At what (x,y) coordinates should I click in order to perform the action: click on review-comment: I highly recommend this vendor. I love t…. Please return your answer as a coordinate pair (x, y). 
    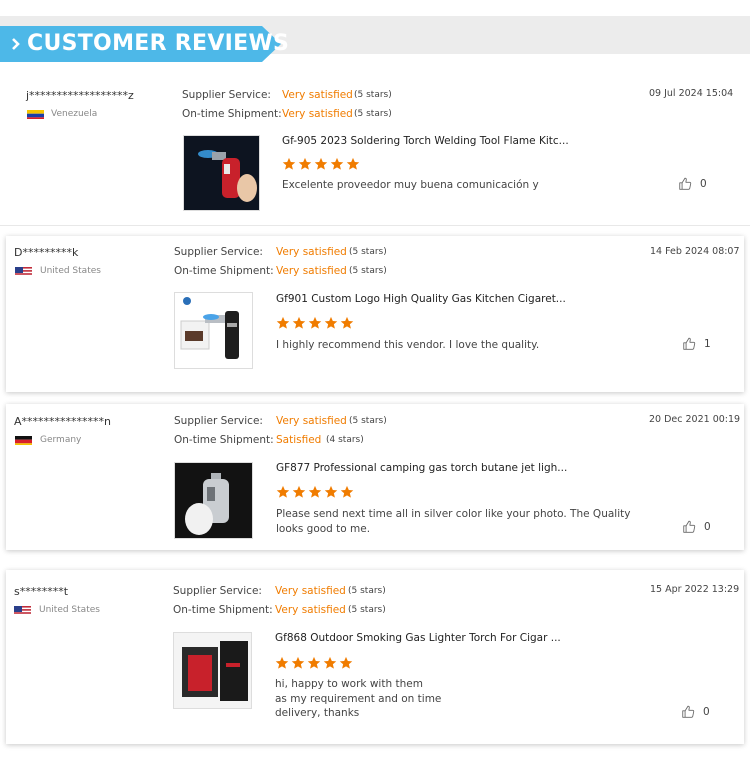
    Looking at the image, I should click on (408, 345).